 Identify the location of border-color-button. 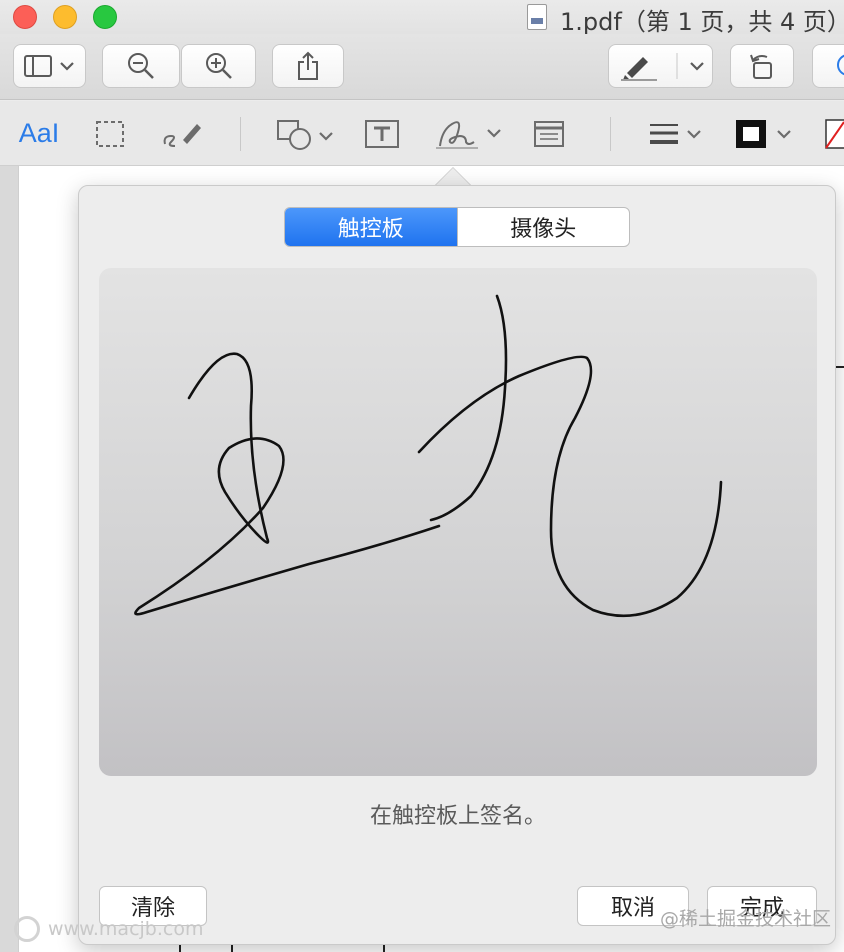
(766, 133).